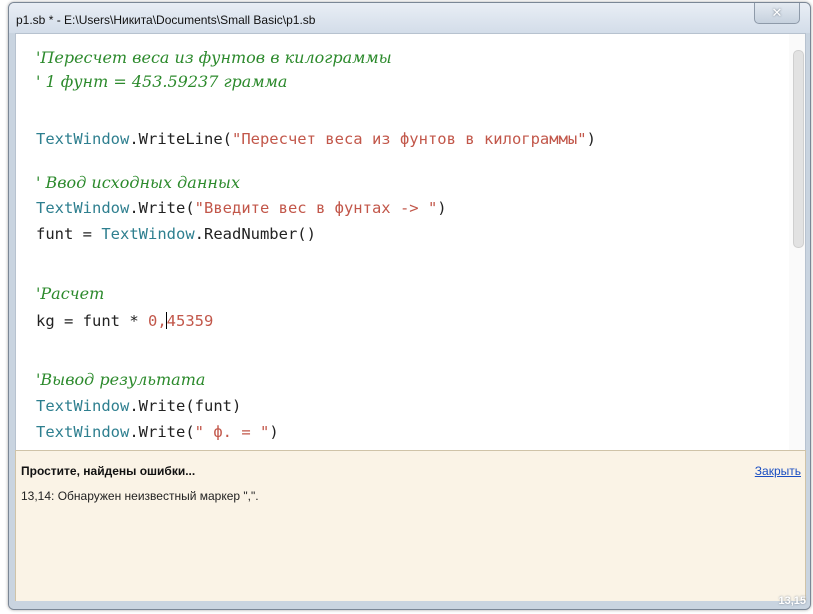 Image resolution: width=813 pixels, height=614 pixels. Describe the element at coordinates (798, 149) in the screenshot. I see `scrollbar-thumb` at that location.